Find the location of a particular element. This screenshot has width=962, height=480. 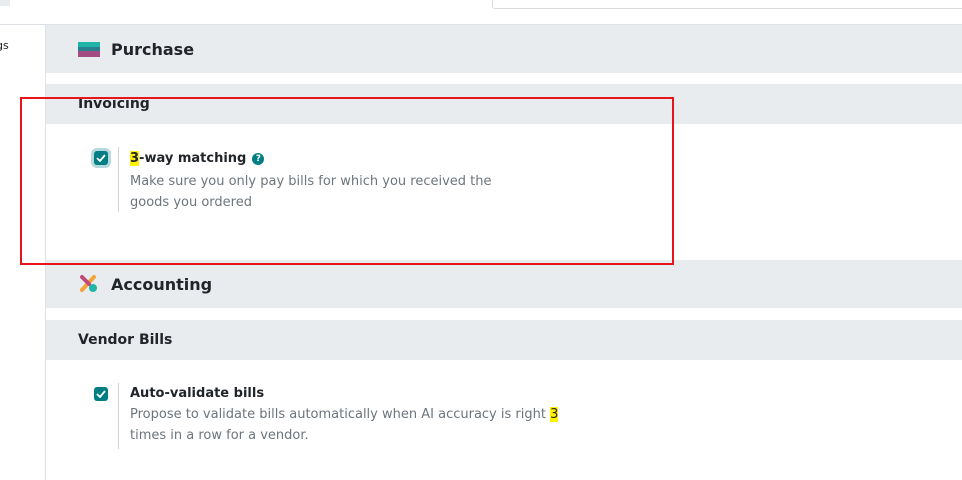

sidebar-item-settings: gs is located at coordinates (4, 45).